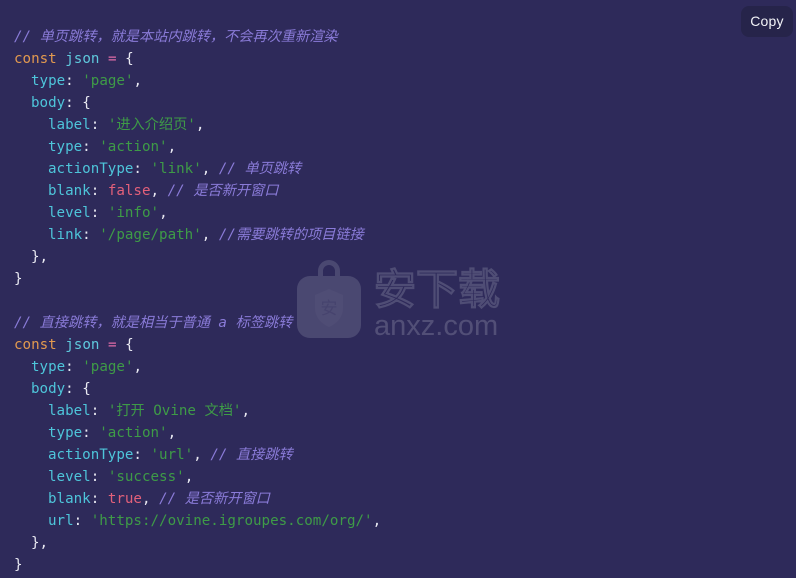 This screenshot has height=578, width=796. What do you see at coordinates (398, 37) in the screenshot?
I see `code-line: // 单页跳转，就是本站内跳转，不会再次重新渲染` at bounding box center [398, 37].